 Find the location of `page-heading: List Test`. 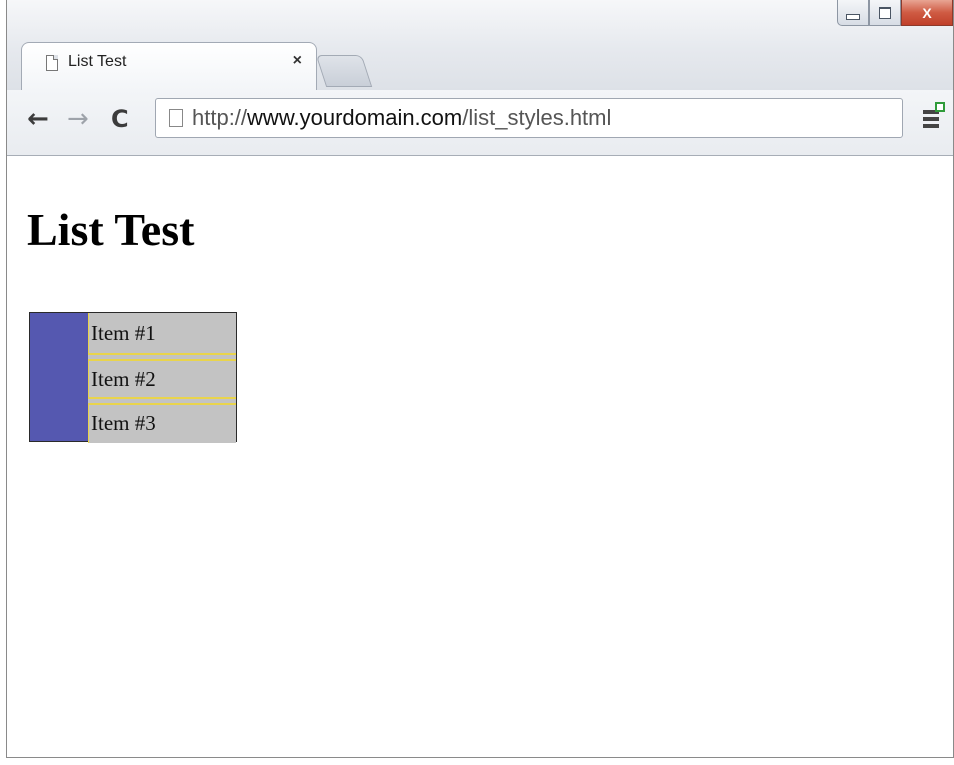

page-heading: List Test is located at coordinates (111, 229).